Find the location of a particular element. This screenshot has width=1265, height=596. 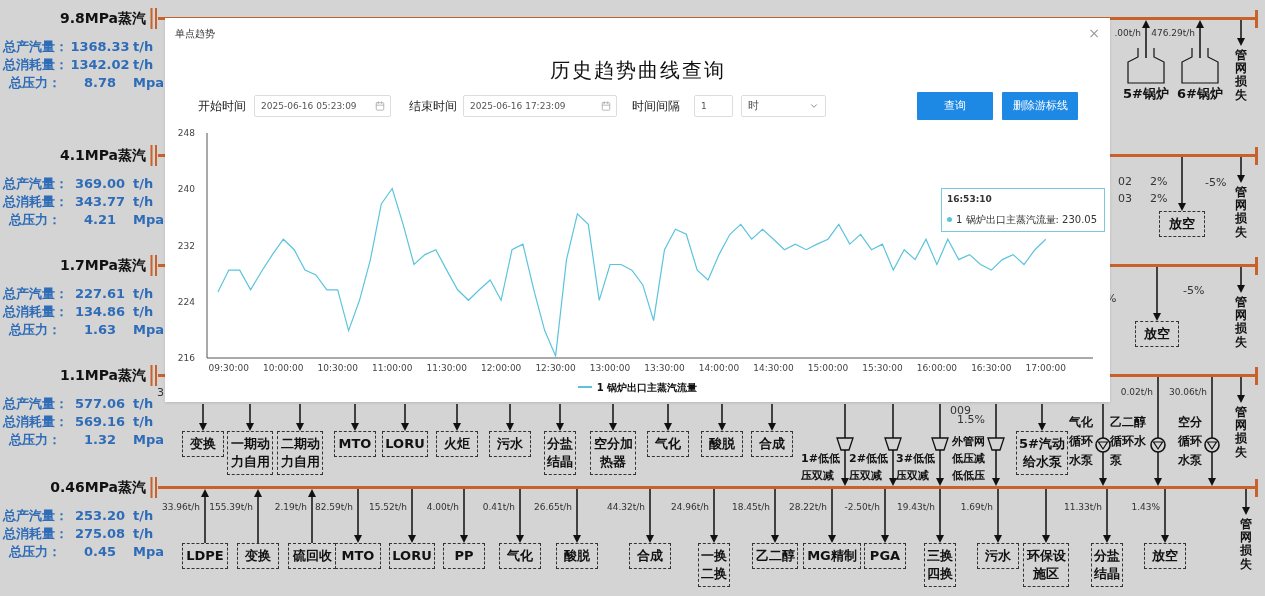

end-time-field: 2025-06-16 17:23:09 is located at coordinates (540, 106).